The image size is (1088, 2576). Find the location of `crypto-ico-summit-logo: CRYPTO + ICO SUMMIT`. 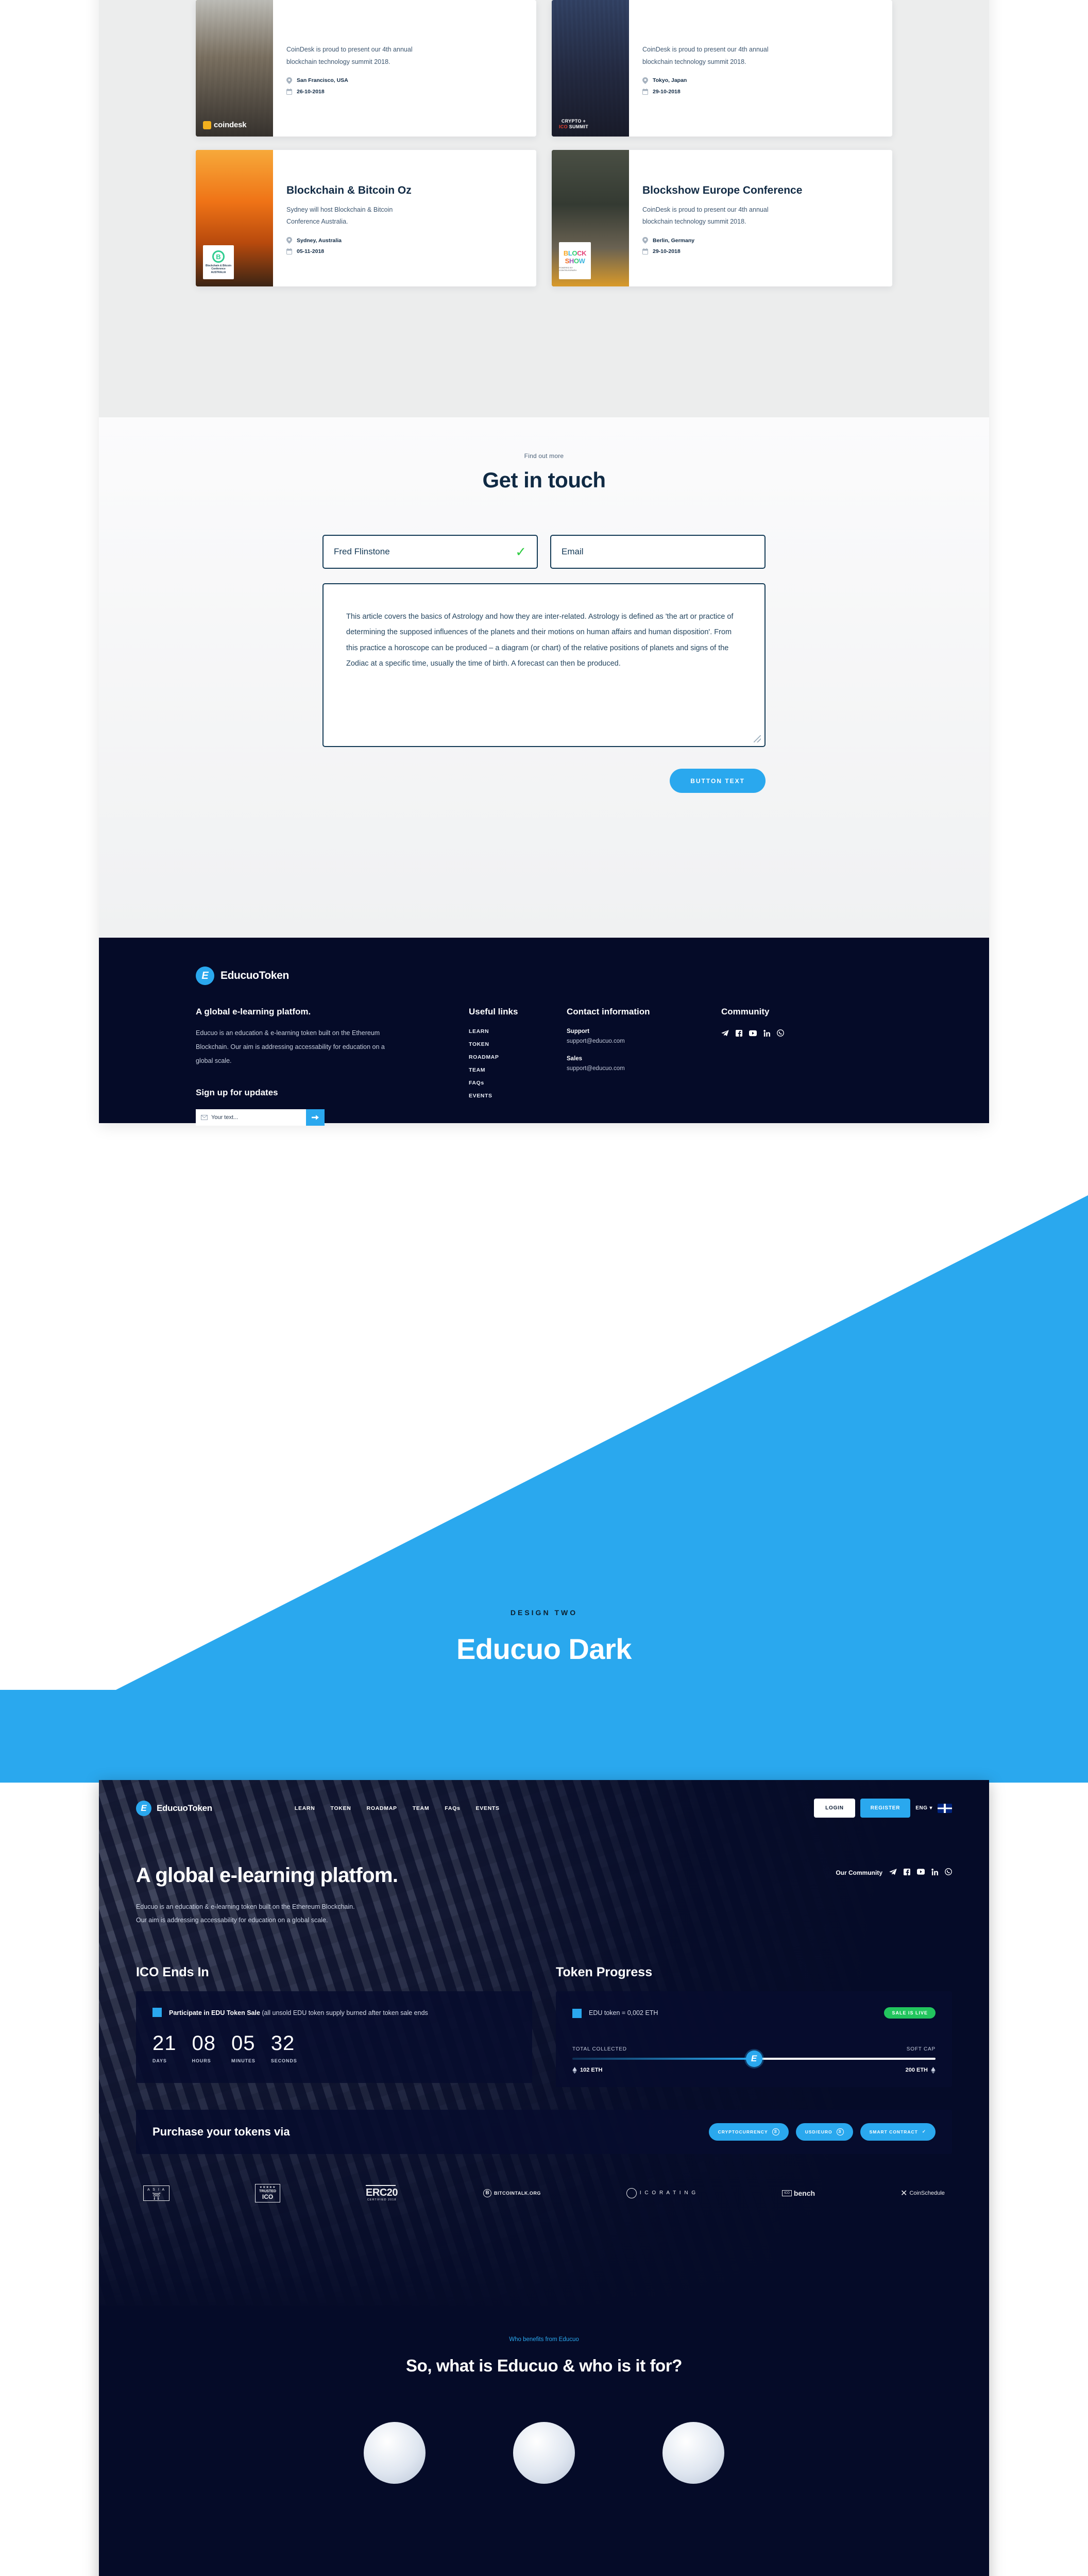

crypto-ico-summit-logo: CRYPTO + ICO SUMMIT is located at coordinates (574, 124).